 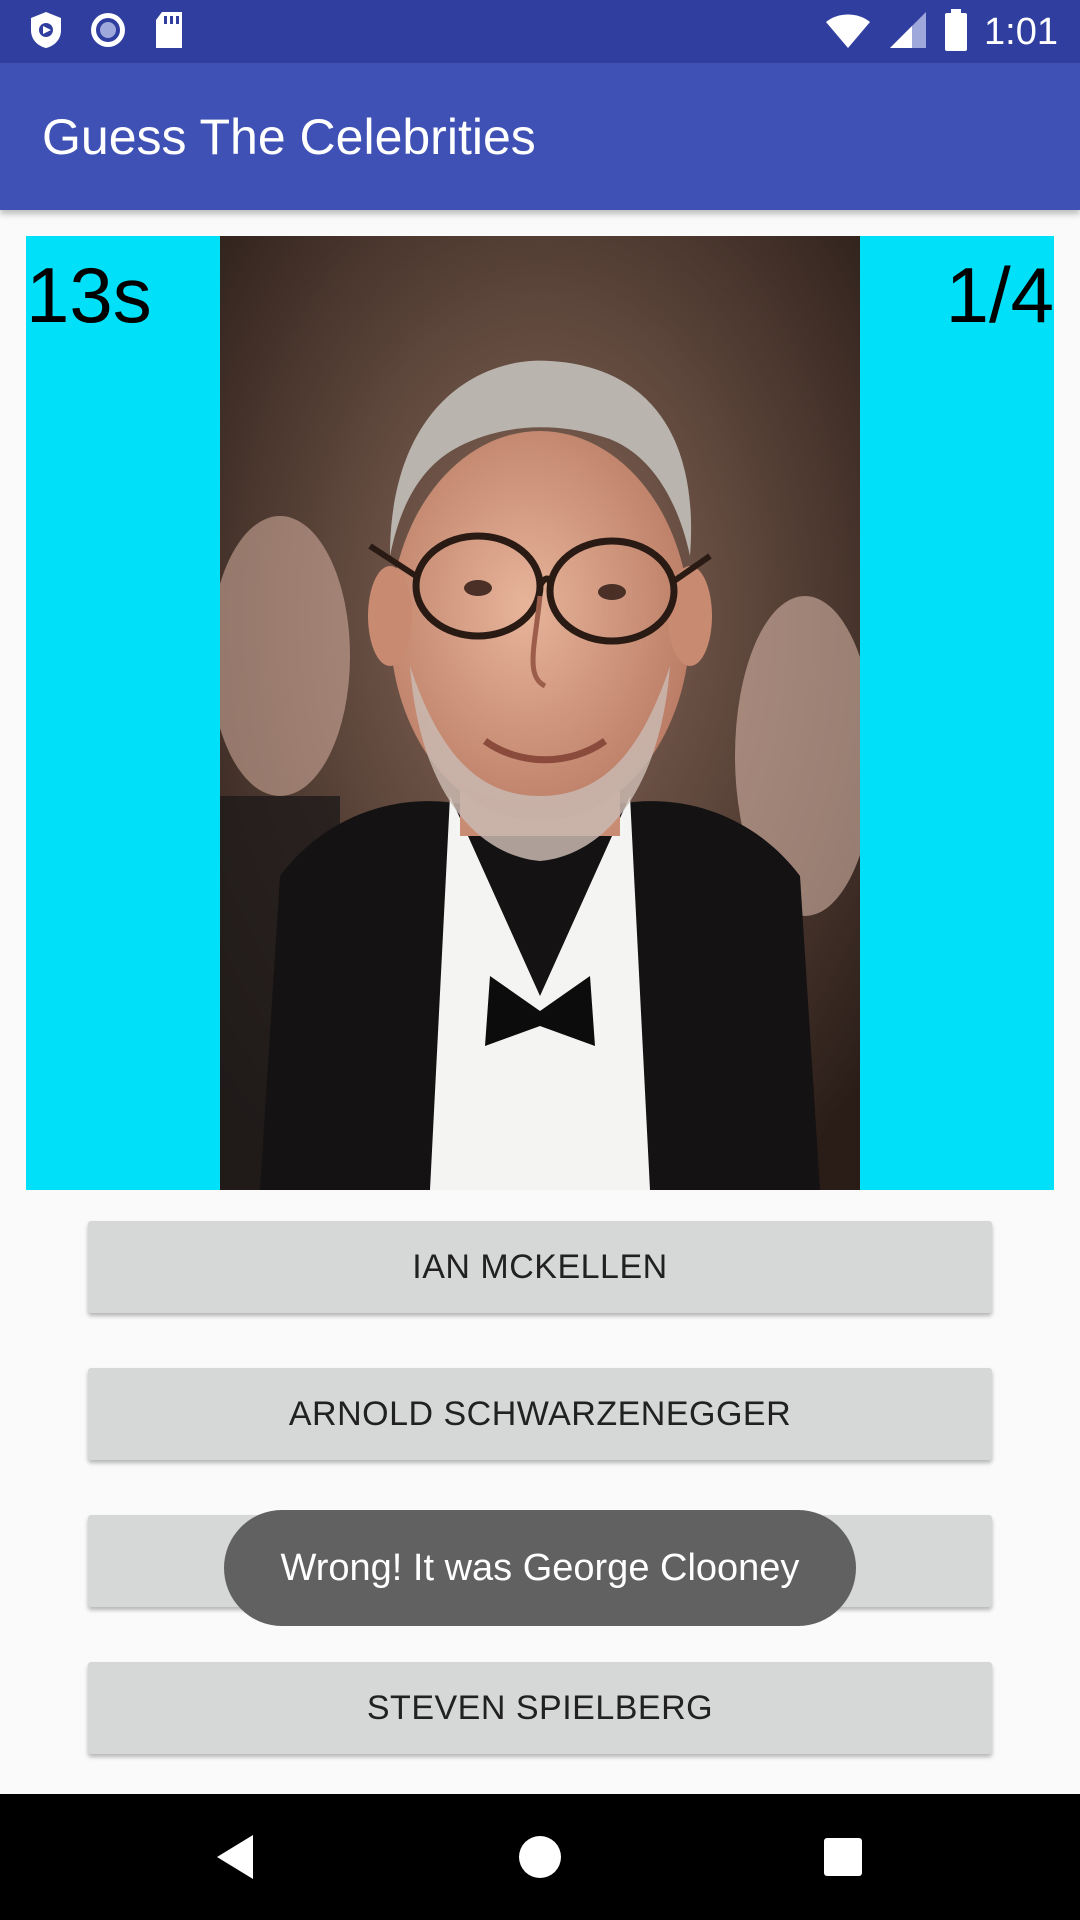 I want to click on timer-text: 13s, so click(x=89, y=295).